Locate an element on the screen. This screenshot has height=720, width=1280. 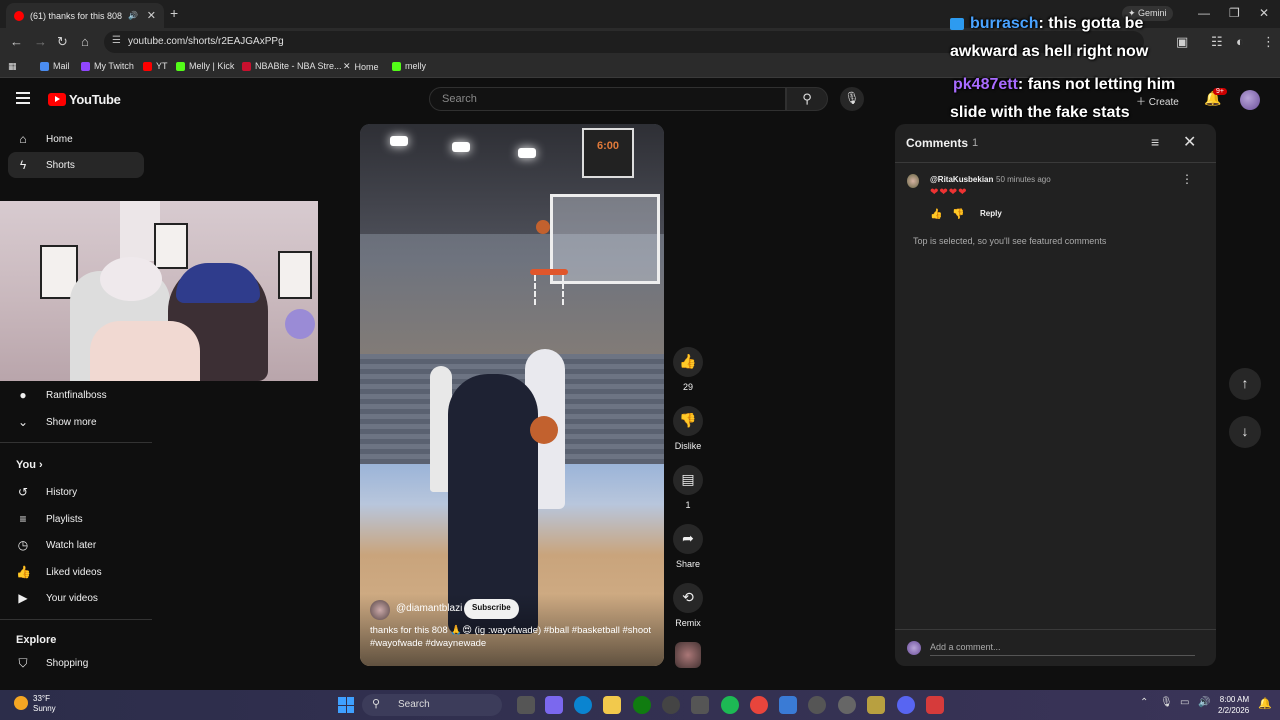
sidebar-item-home: ⌂ Home is located at coordinates (76, 139).